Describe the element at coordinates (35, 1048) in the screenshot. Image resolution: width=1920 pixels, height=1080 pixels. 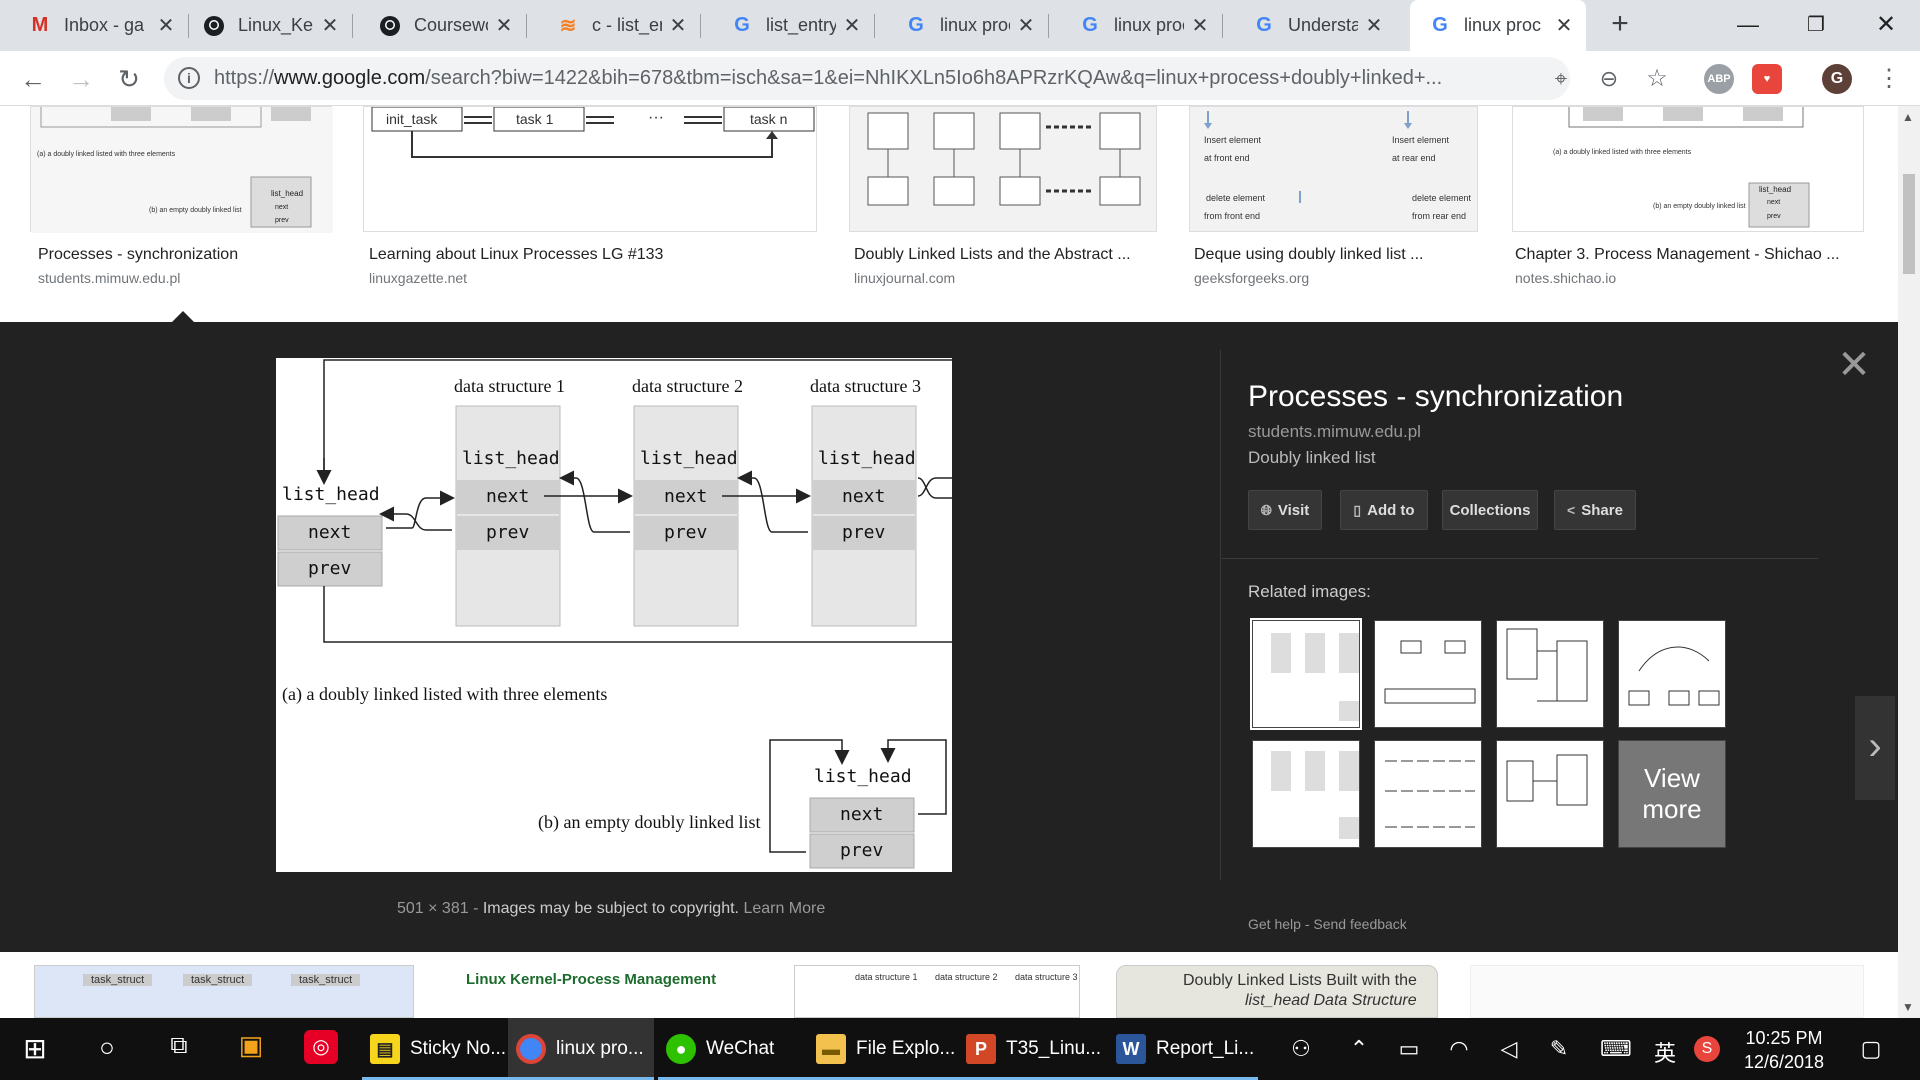
I see `windows-start-icon: ⊞` at that location.